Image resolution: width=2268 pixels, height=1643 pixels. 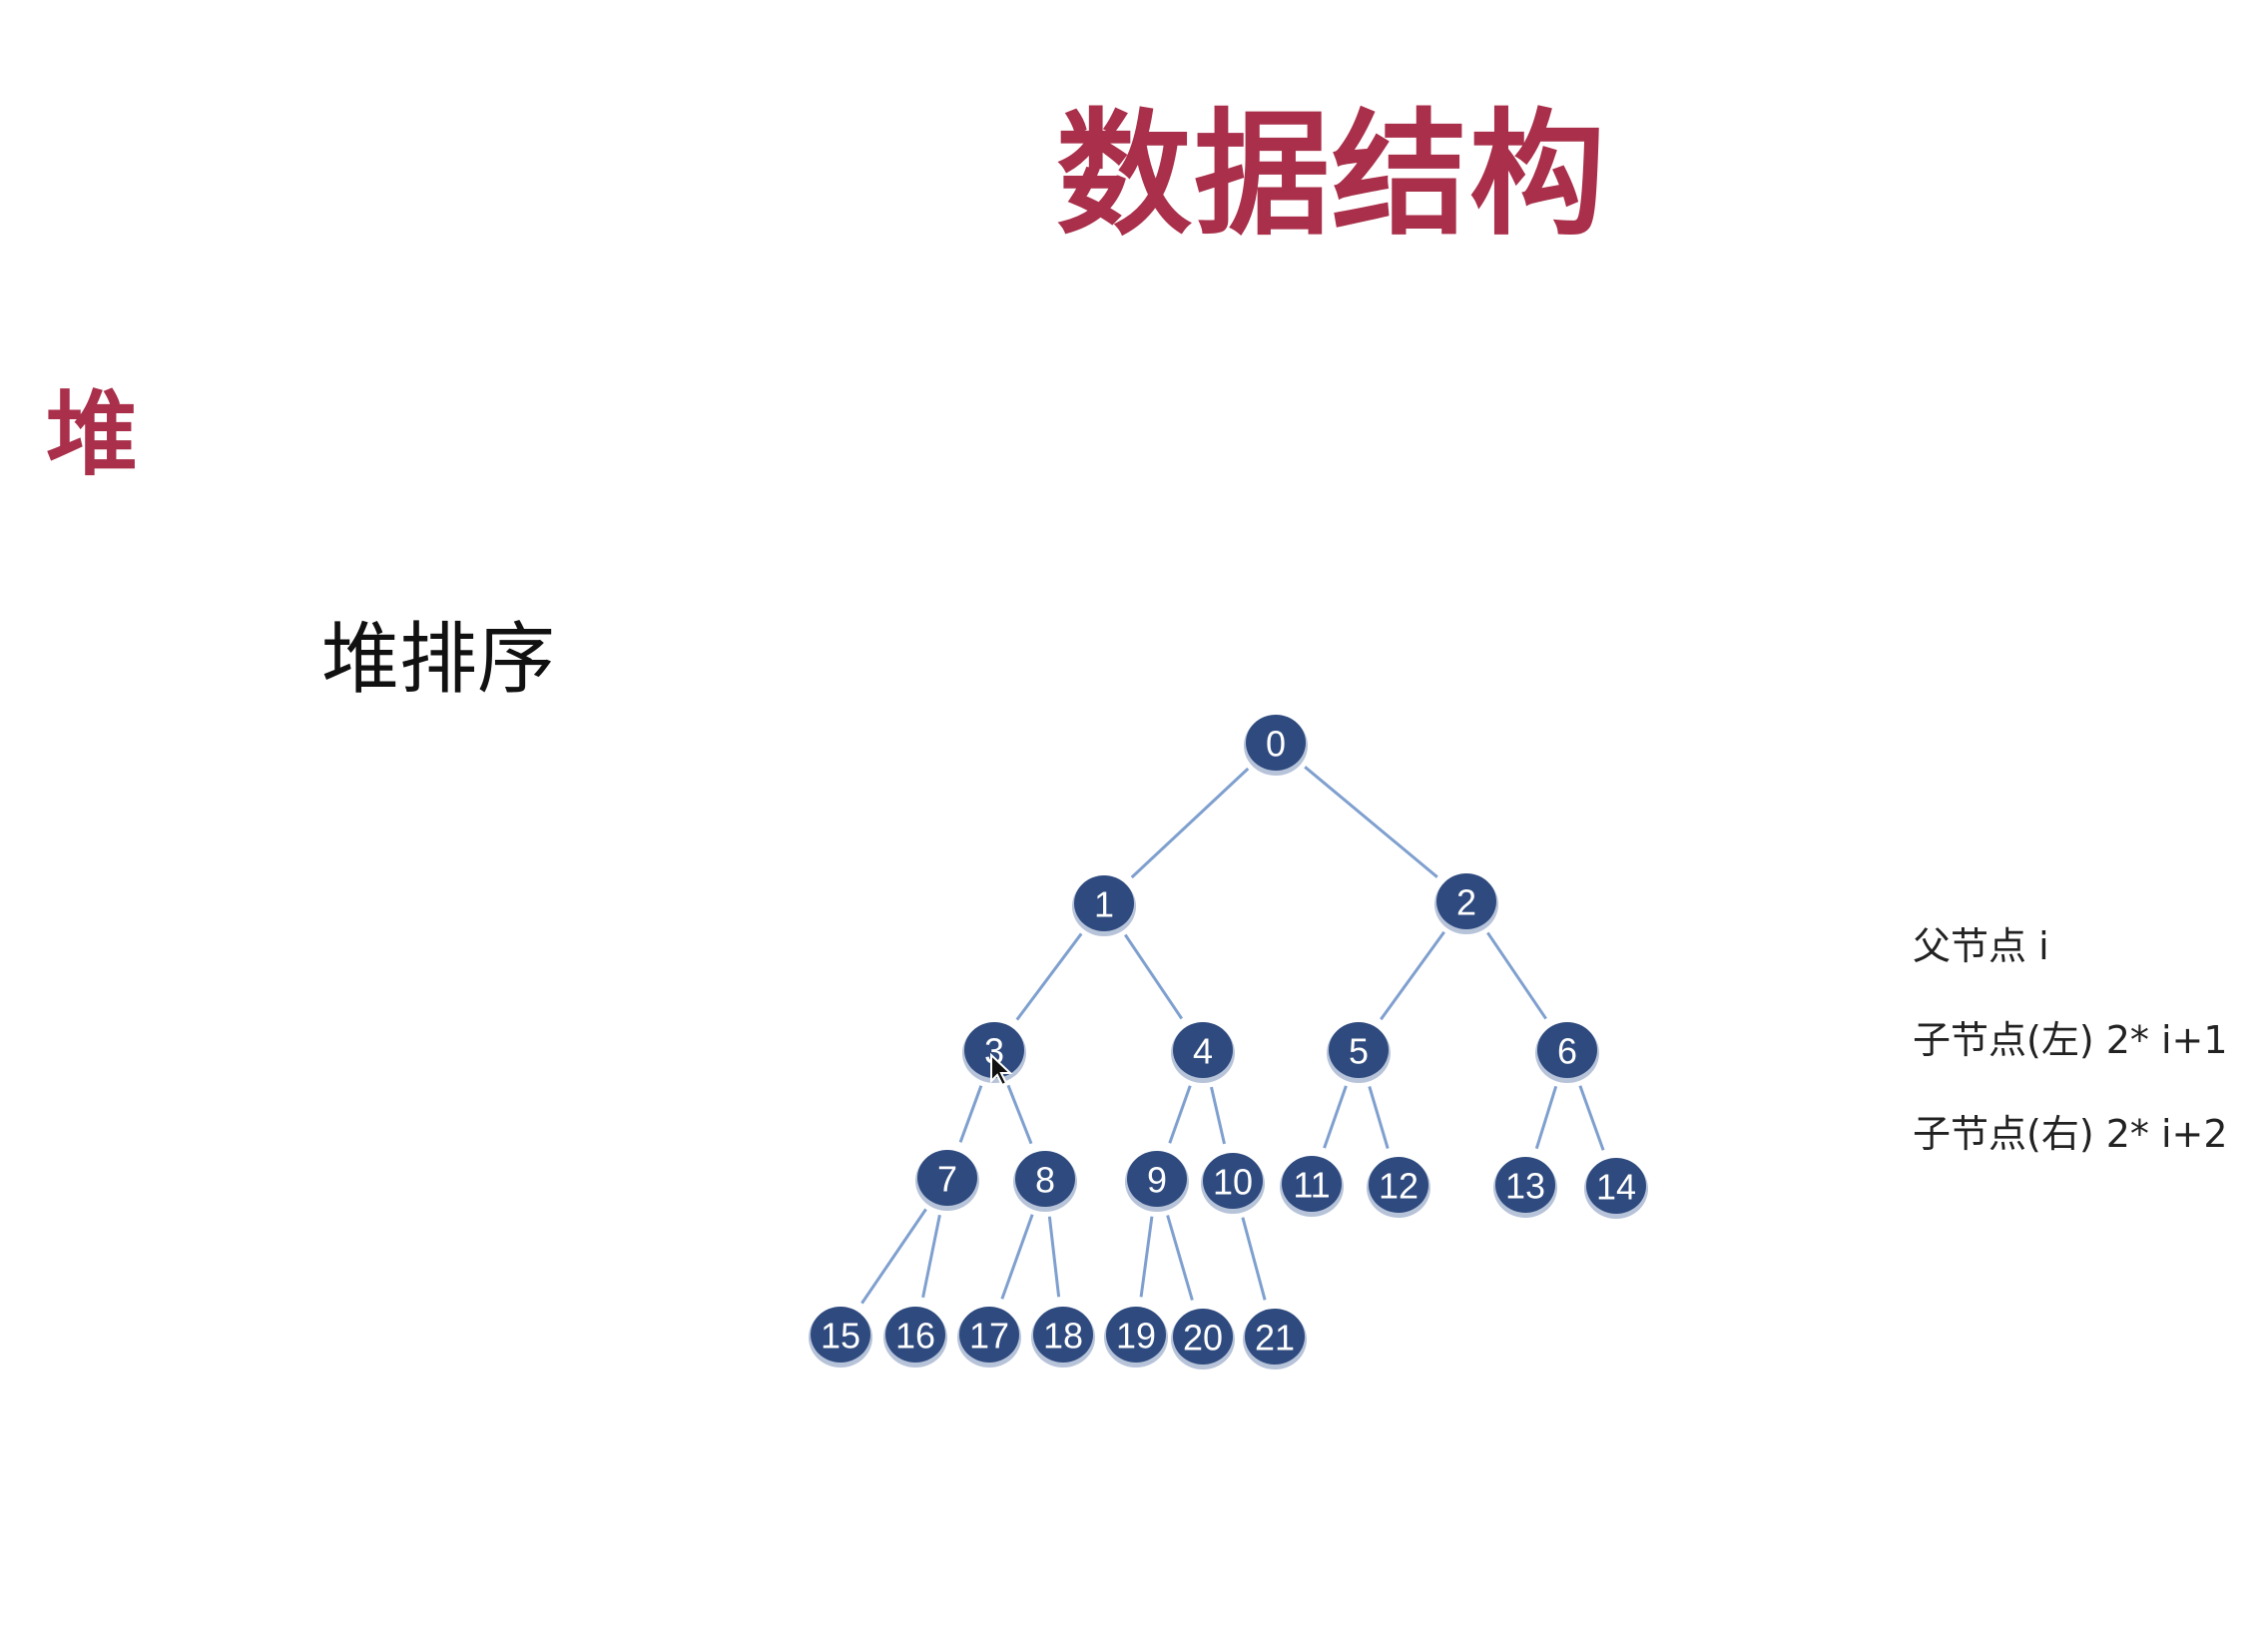 I want to click on binary-tree-diagram: 01 23 4 5 67 8 9 10 11 12 13 1415 16 17 18 19 20 21, so click(x=1228, y=1042).